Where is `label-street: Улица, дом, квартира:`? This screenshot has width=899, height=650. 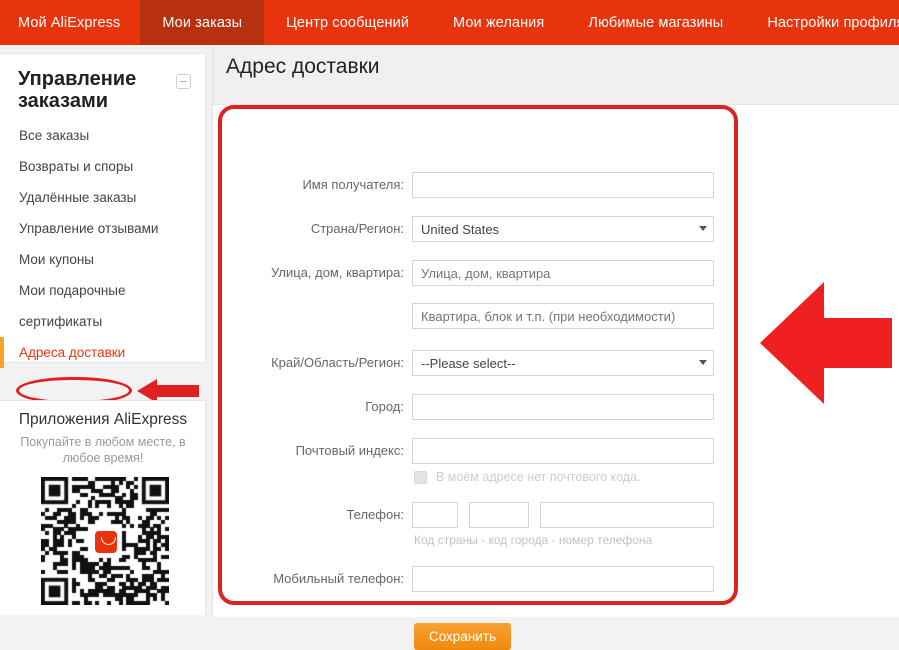 label-street: Улица, дом, квартира: is located at coordinates (337, 272).